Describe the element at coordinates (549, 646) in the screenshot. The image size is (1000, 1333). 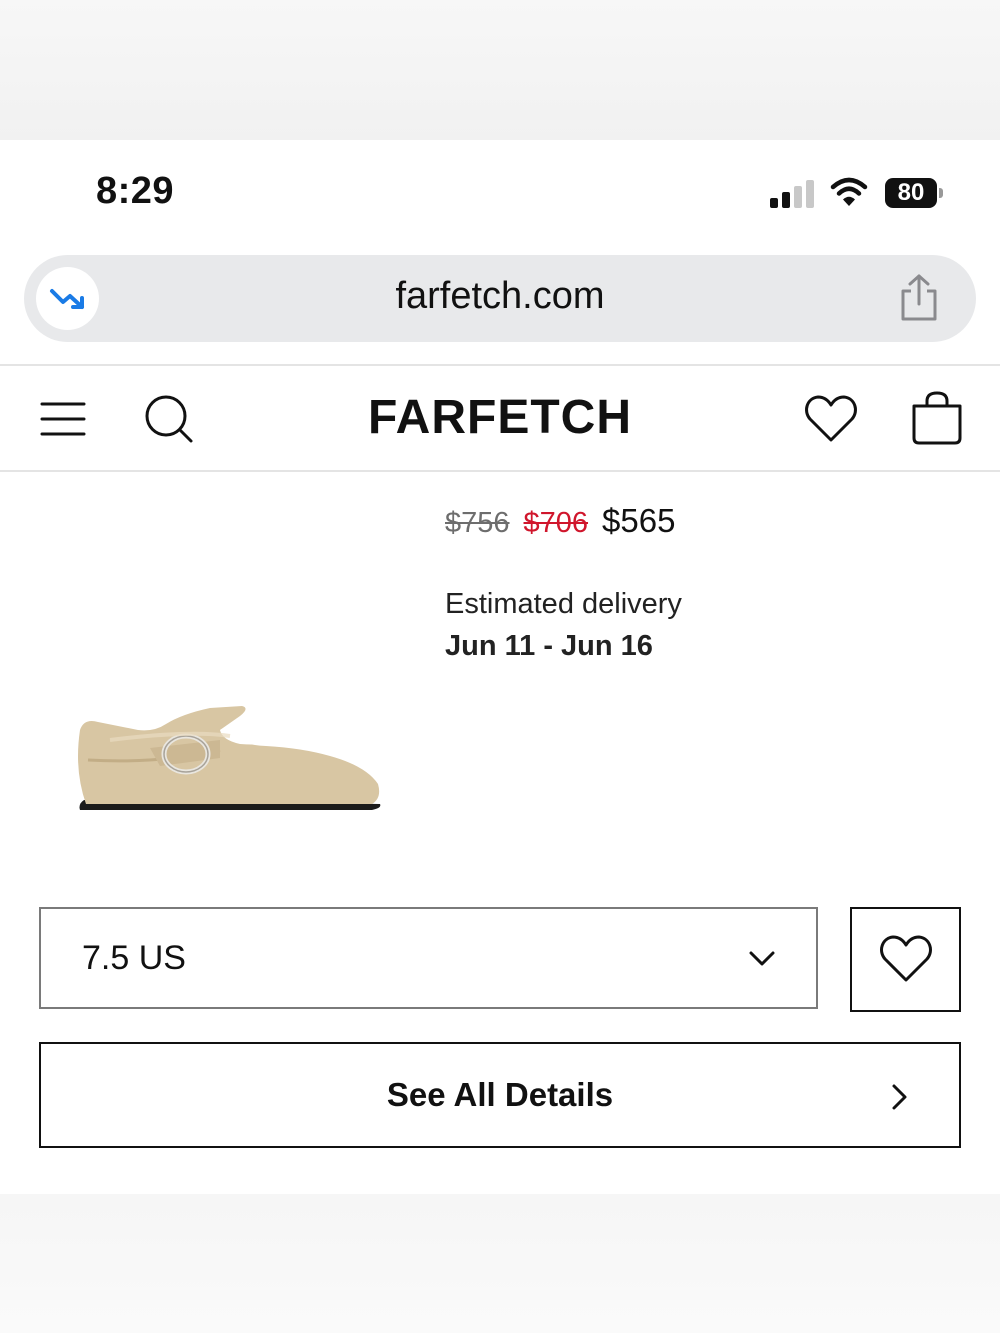
I see `delivery-dates: Jun 11 - Jun 16` at that location.